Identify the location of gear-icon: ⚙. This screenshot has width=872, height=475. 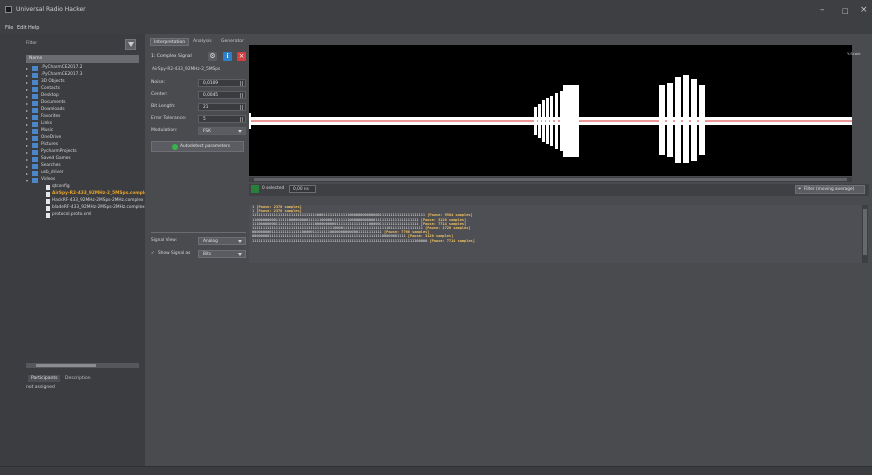
(212, 56).